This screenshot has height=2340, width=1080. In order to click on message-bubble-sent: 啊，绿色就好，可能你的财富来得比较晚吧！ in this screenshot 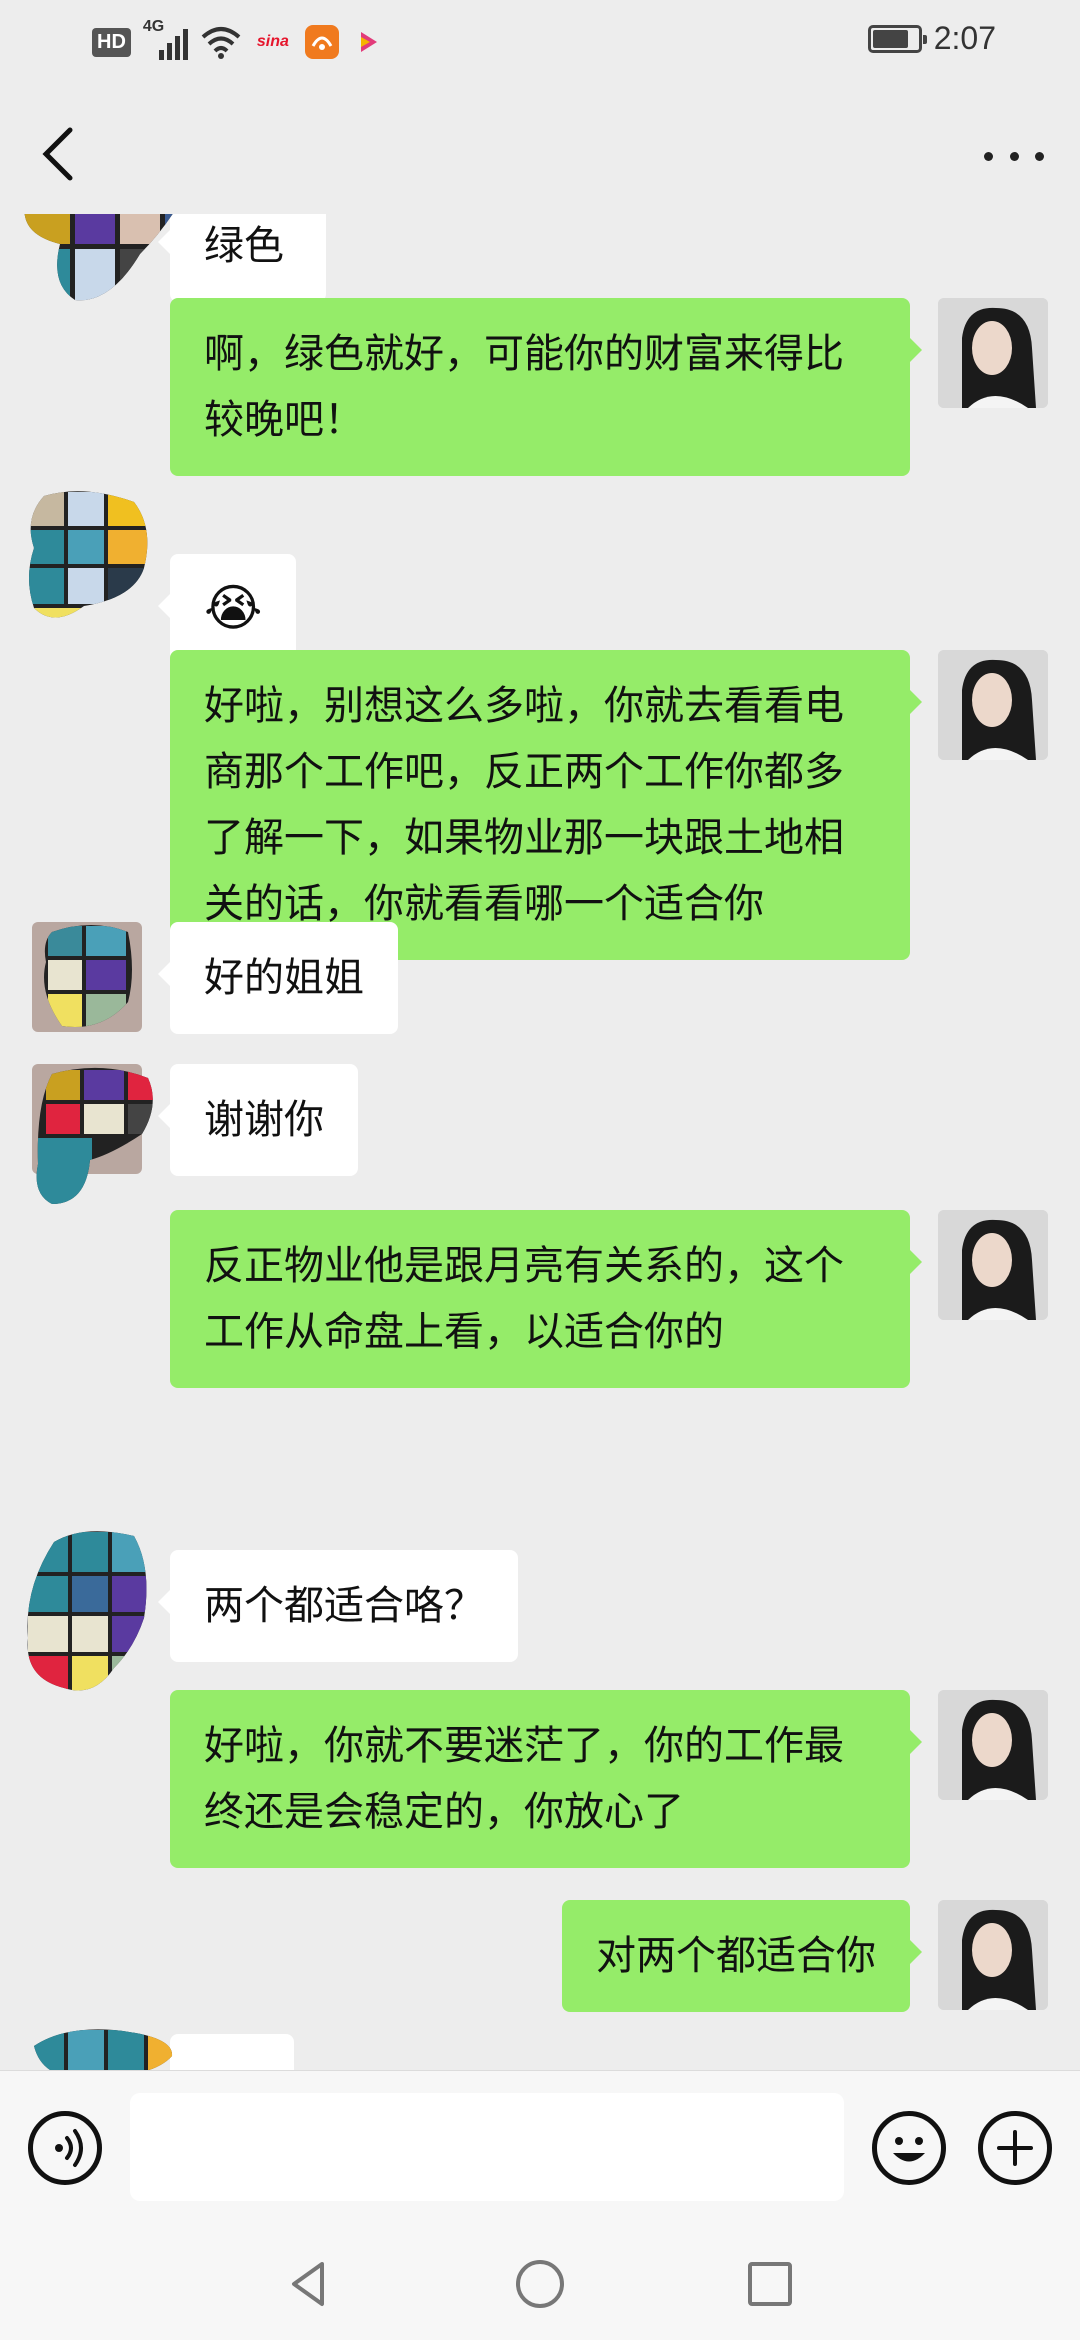, I will do `click(546, 387)`.